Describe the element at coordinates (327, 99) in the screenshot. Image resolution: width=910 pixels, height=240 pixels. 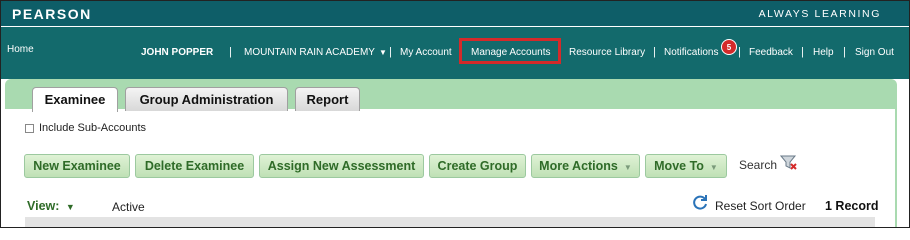
I see `tab-report: Report` at that location.